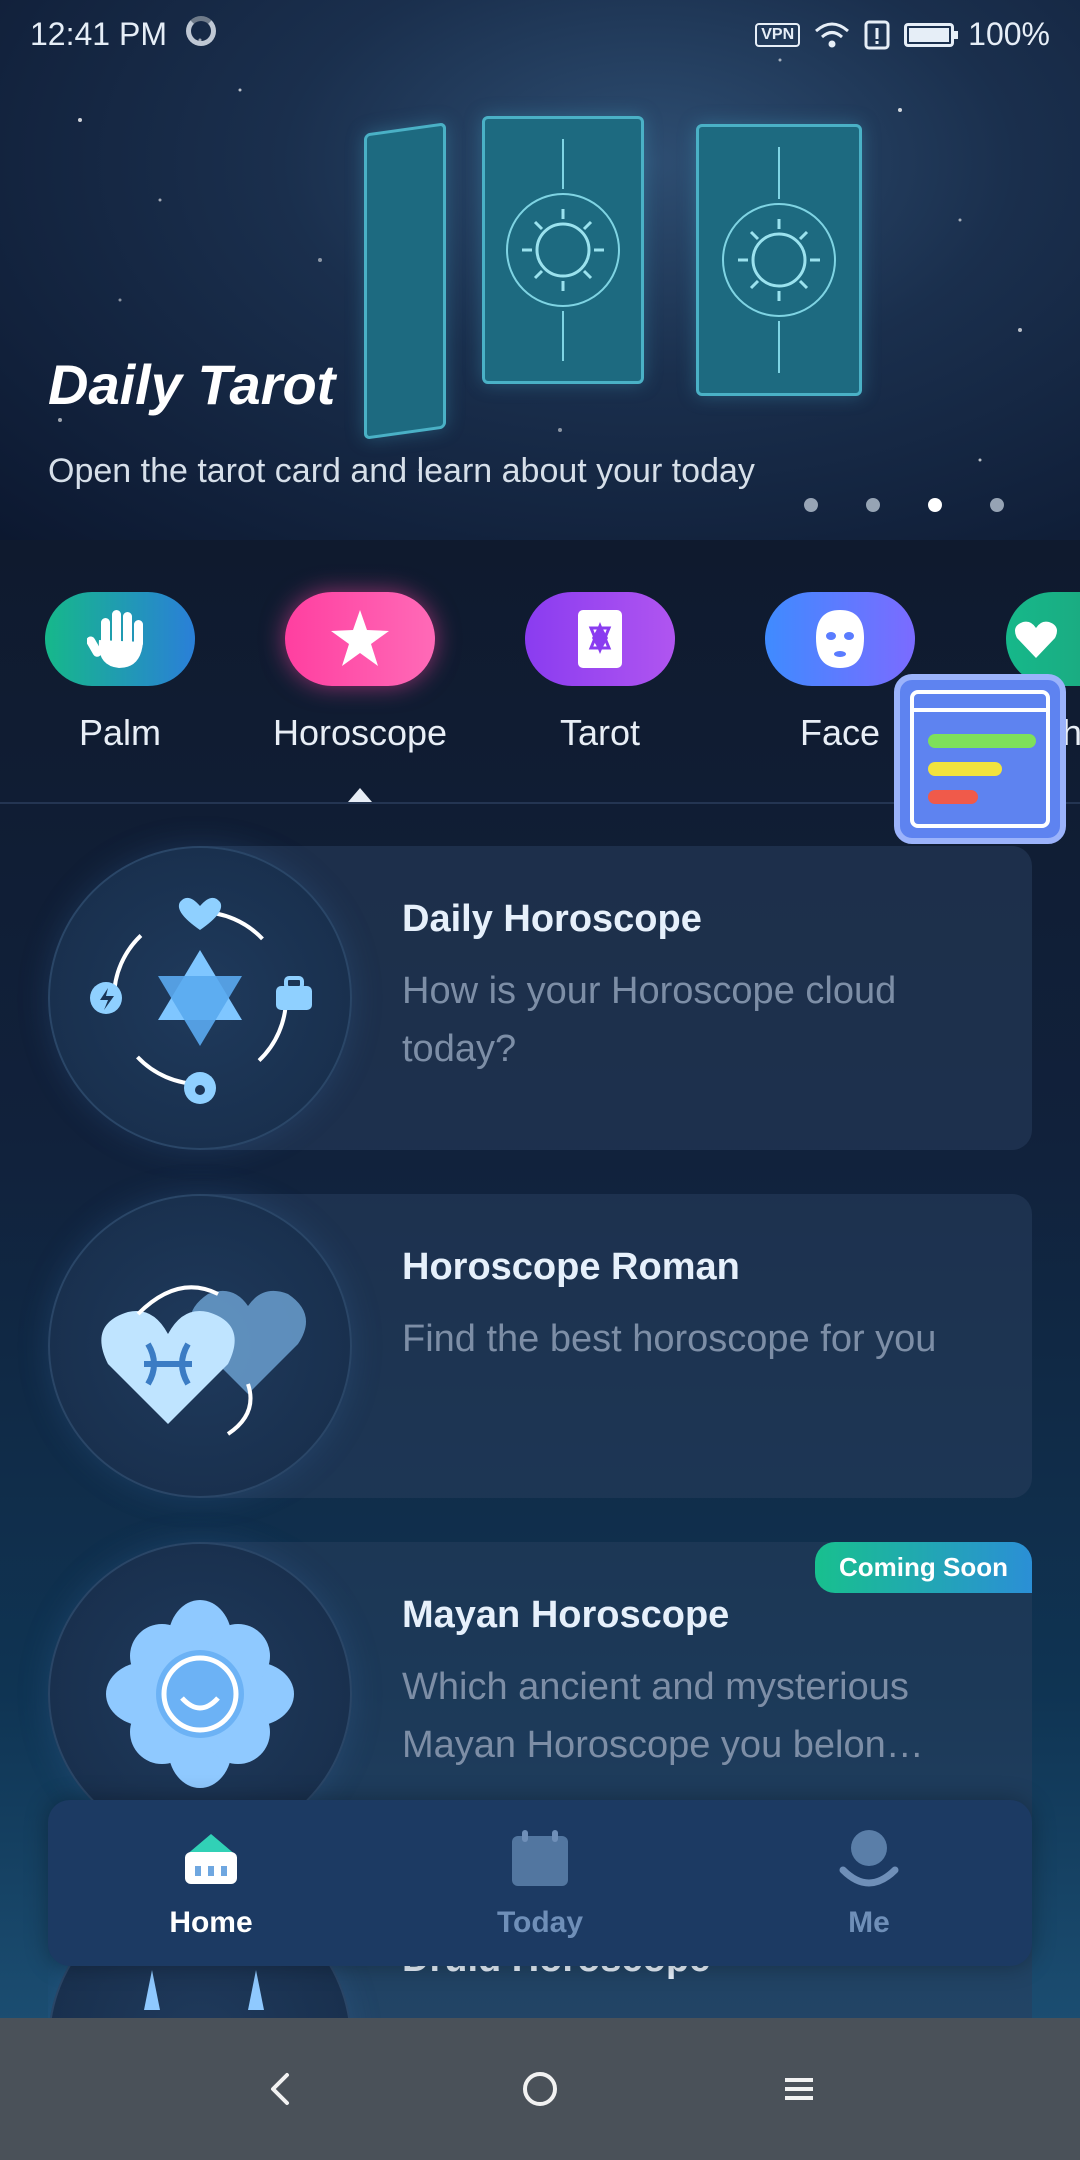  I want to click on battery-icon, so click(931, 34).